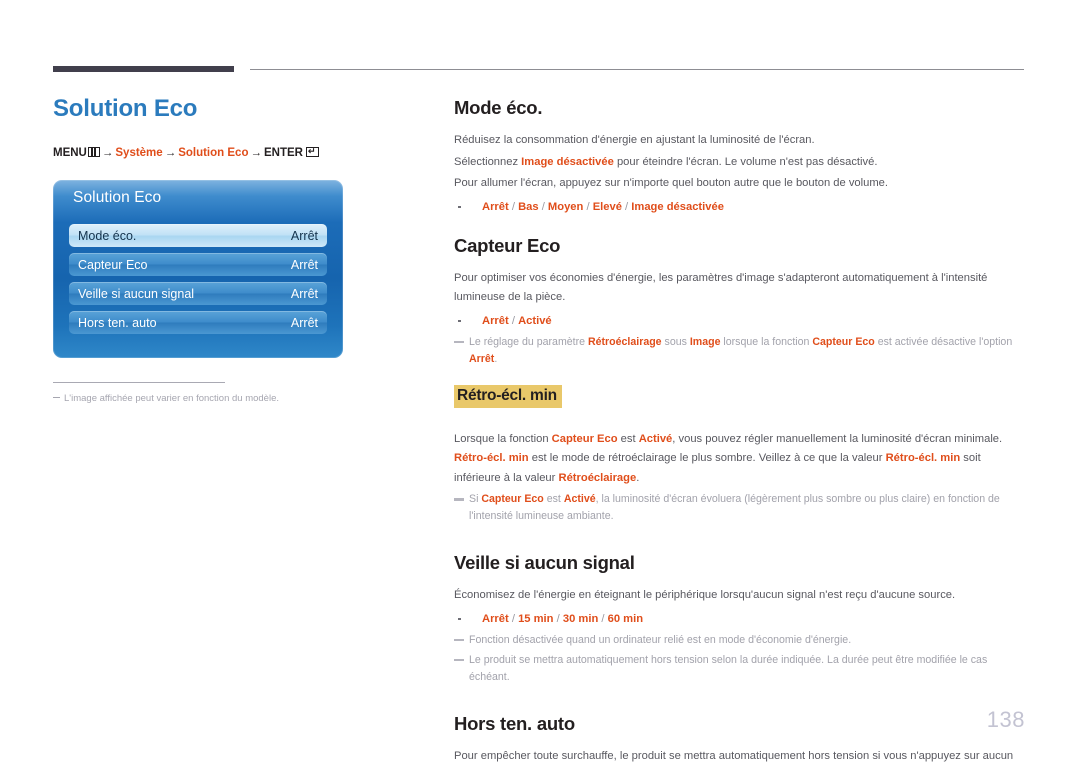 This screenshot has width=1080, height=763. What do you see at coordinates (312, 152) in the screenshot?
I see `enter-return-icon: ↵` at bounding box center [312, 152].